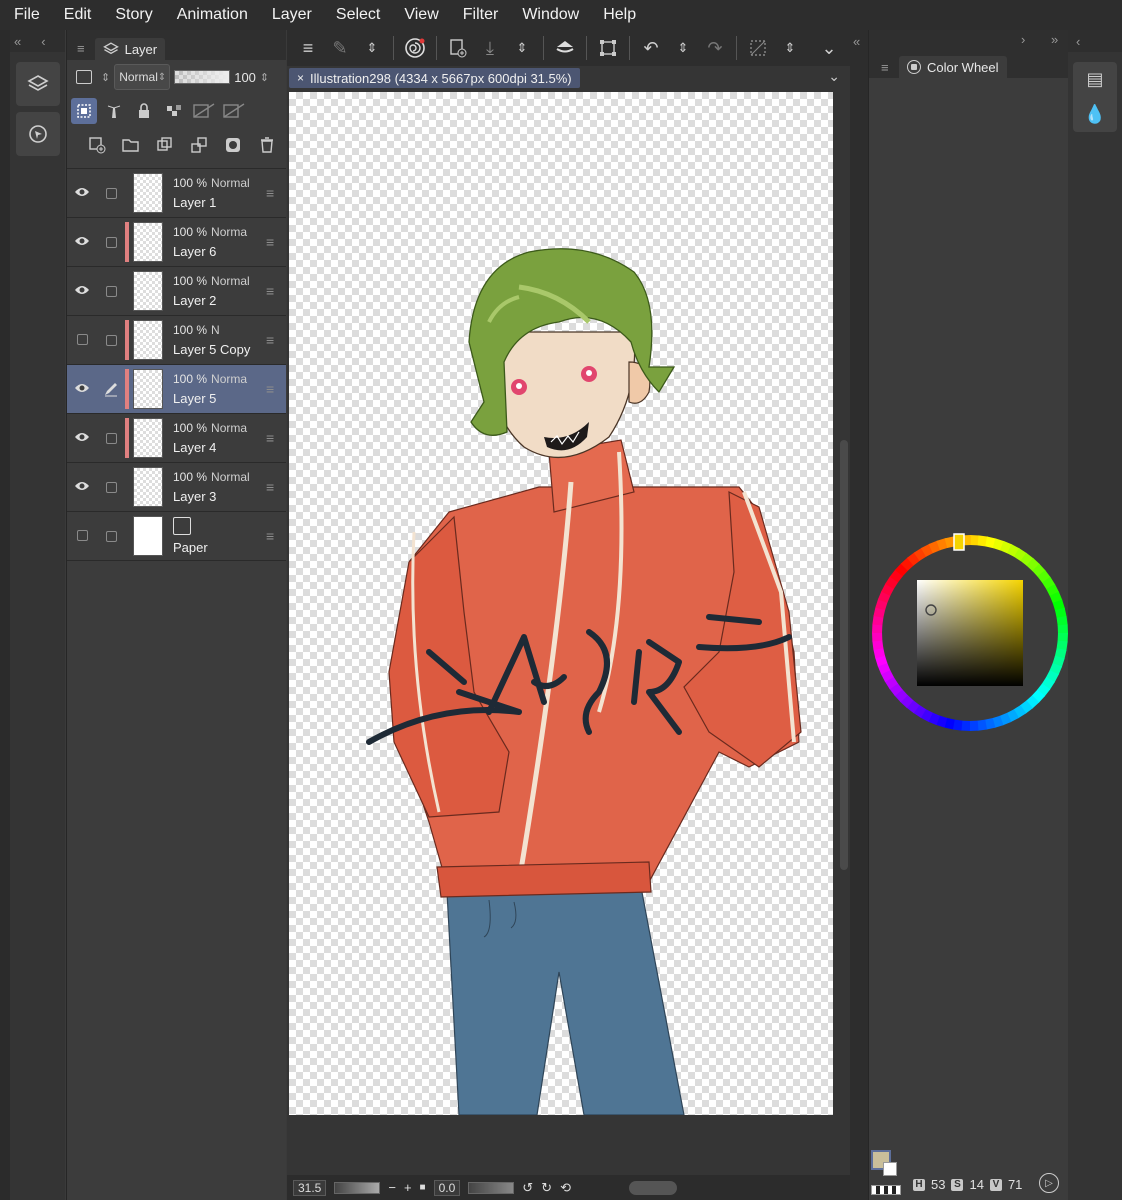 The height and width of the screenshot is (1200, 1122). Describe the element at coordinates (653, 1187) in the screenshot. I see `horizontal-scrollbar` at that location.